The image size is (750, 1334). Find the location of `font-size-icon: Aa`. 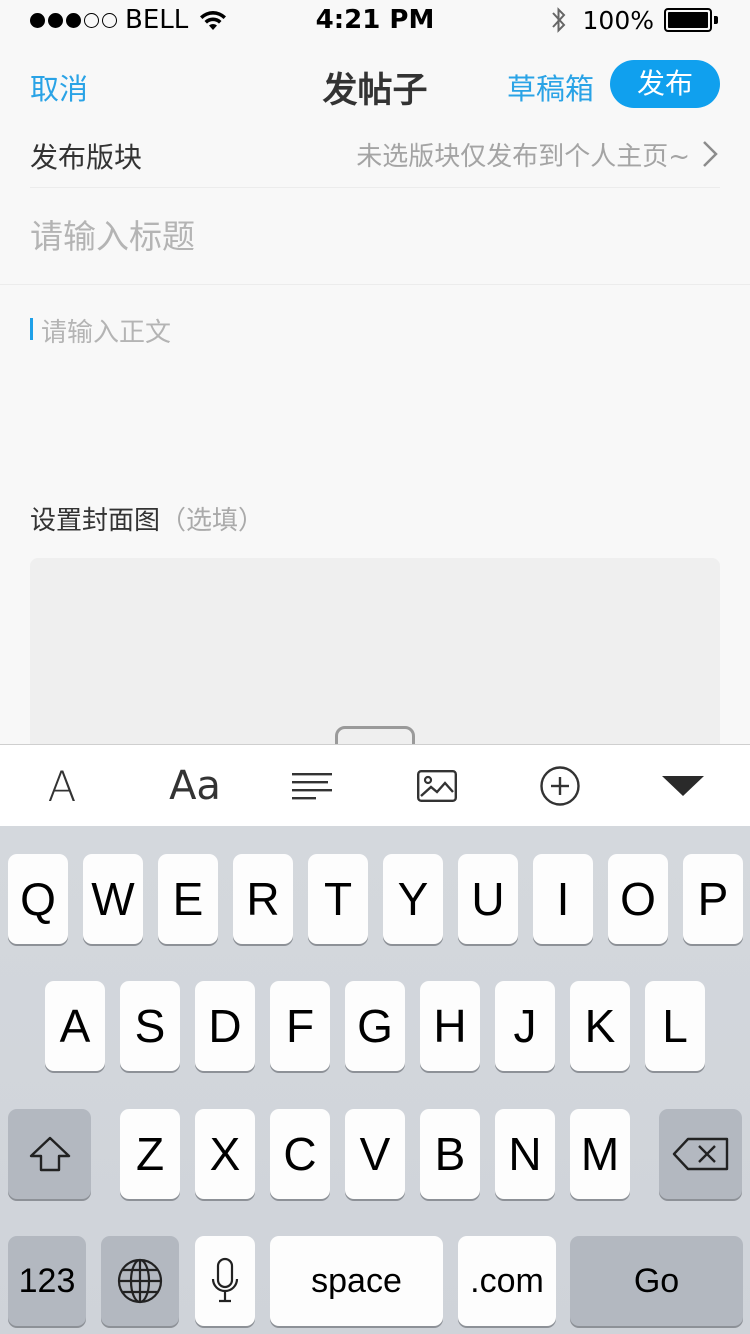

font-size-icon: Aa is located at coordinates (195, 786).